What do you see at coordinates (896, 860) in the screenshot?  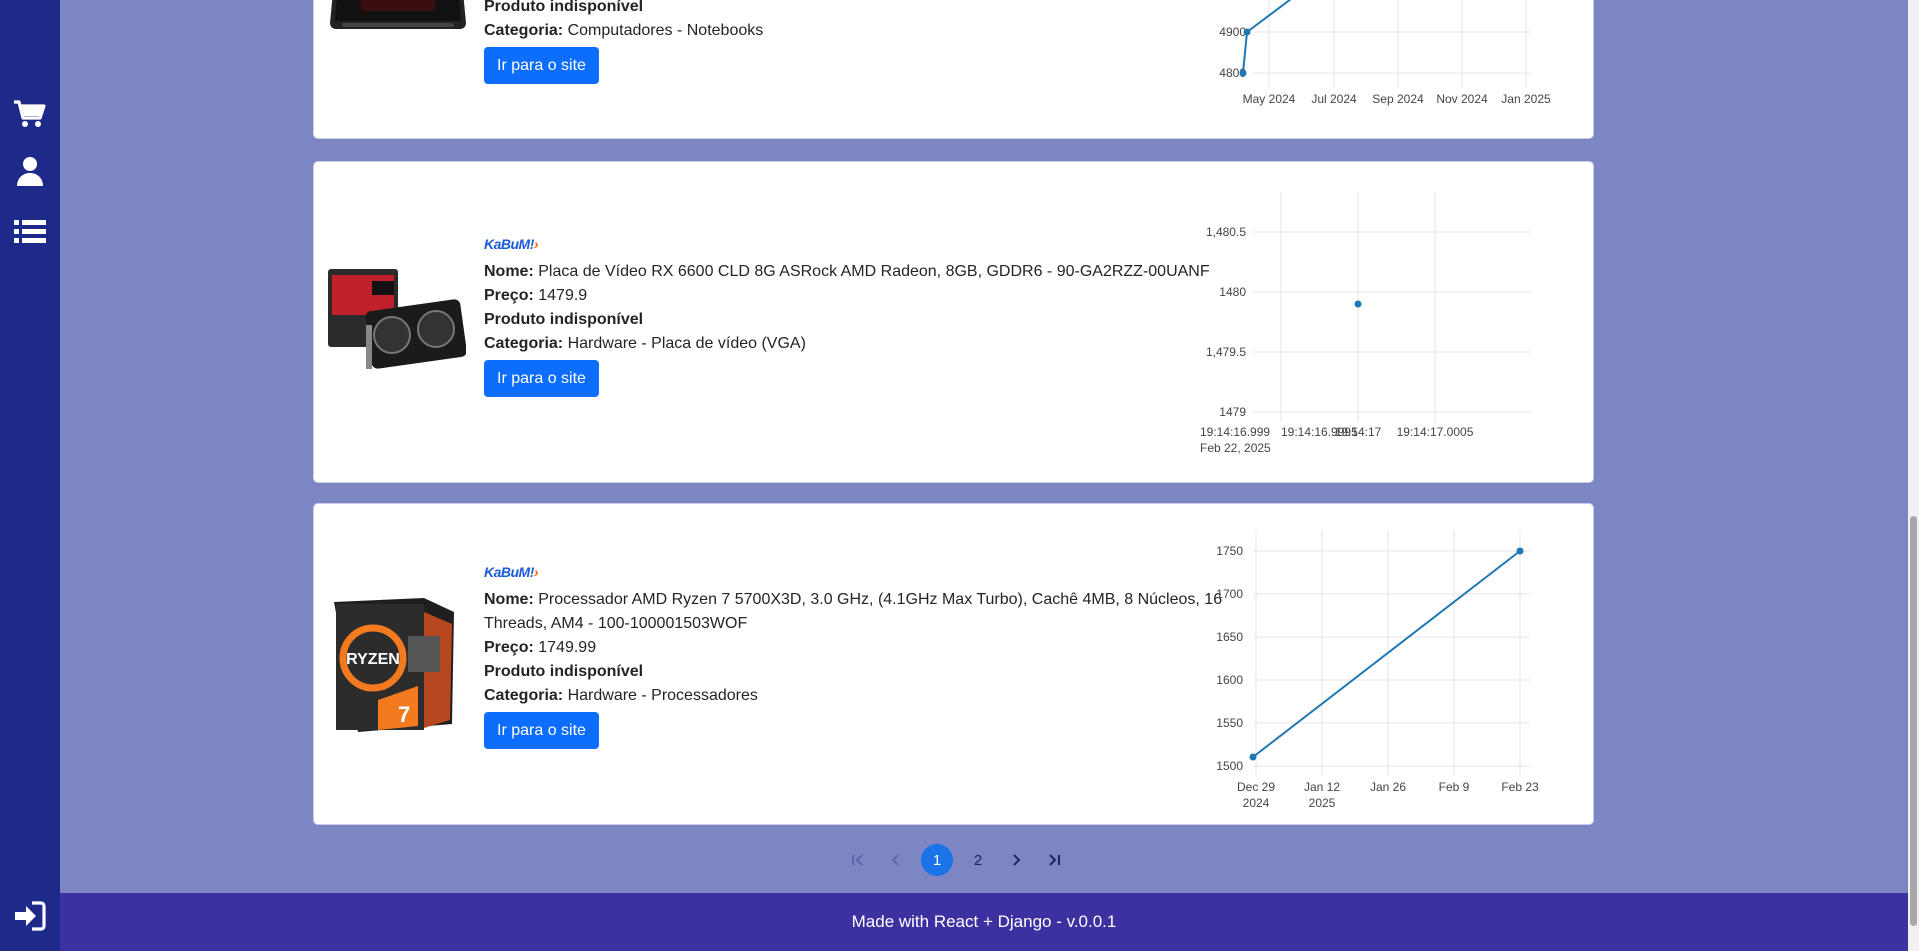 I see `previous-page-icon` at bounding box center [896, 860].